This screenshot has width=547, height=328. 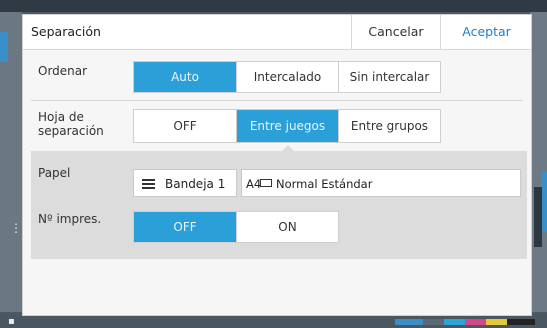 What do you see at coordinates (287, 227) in the screenshot?
I see `print-number-option-on: ON` at bounding box center [287, 227].